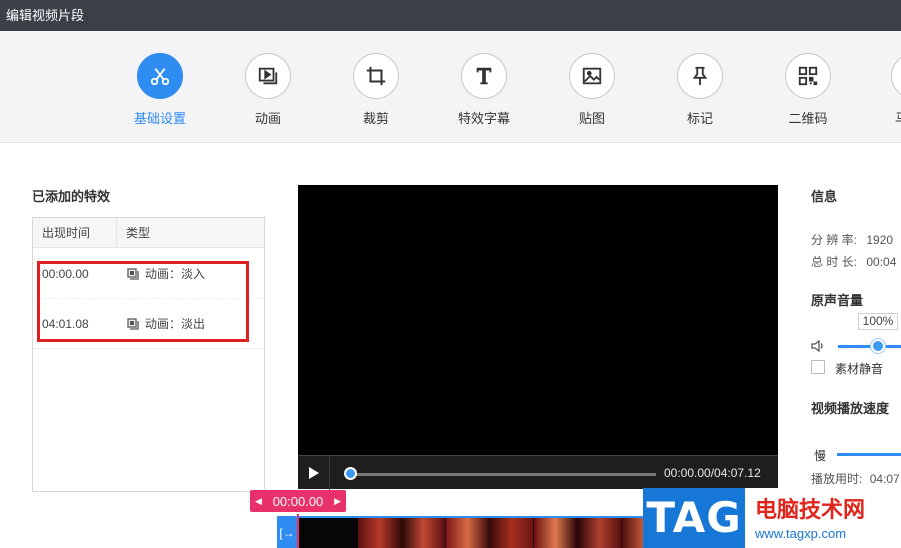 The width and height of the screenshot is (901, 548). I want to click on current-time: 00:00.00, so click(298, 501).